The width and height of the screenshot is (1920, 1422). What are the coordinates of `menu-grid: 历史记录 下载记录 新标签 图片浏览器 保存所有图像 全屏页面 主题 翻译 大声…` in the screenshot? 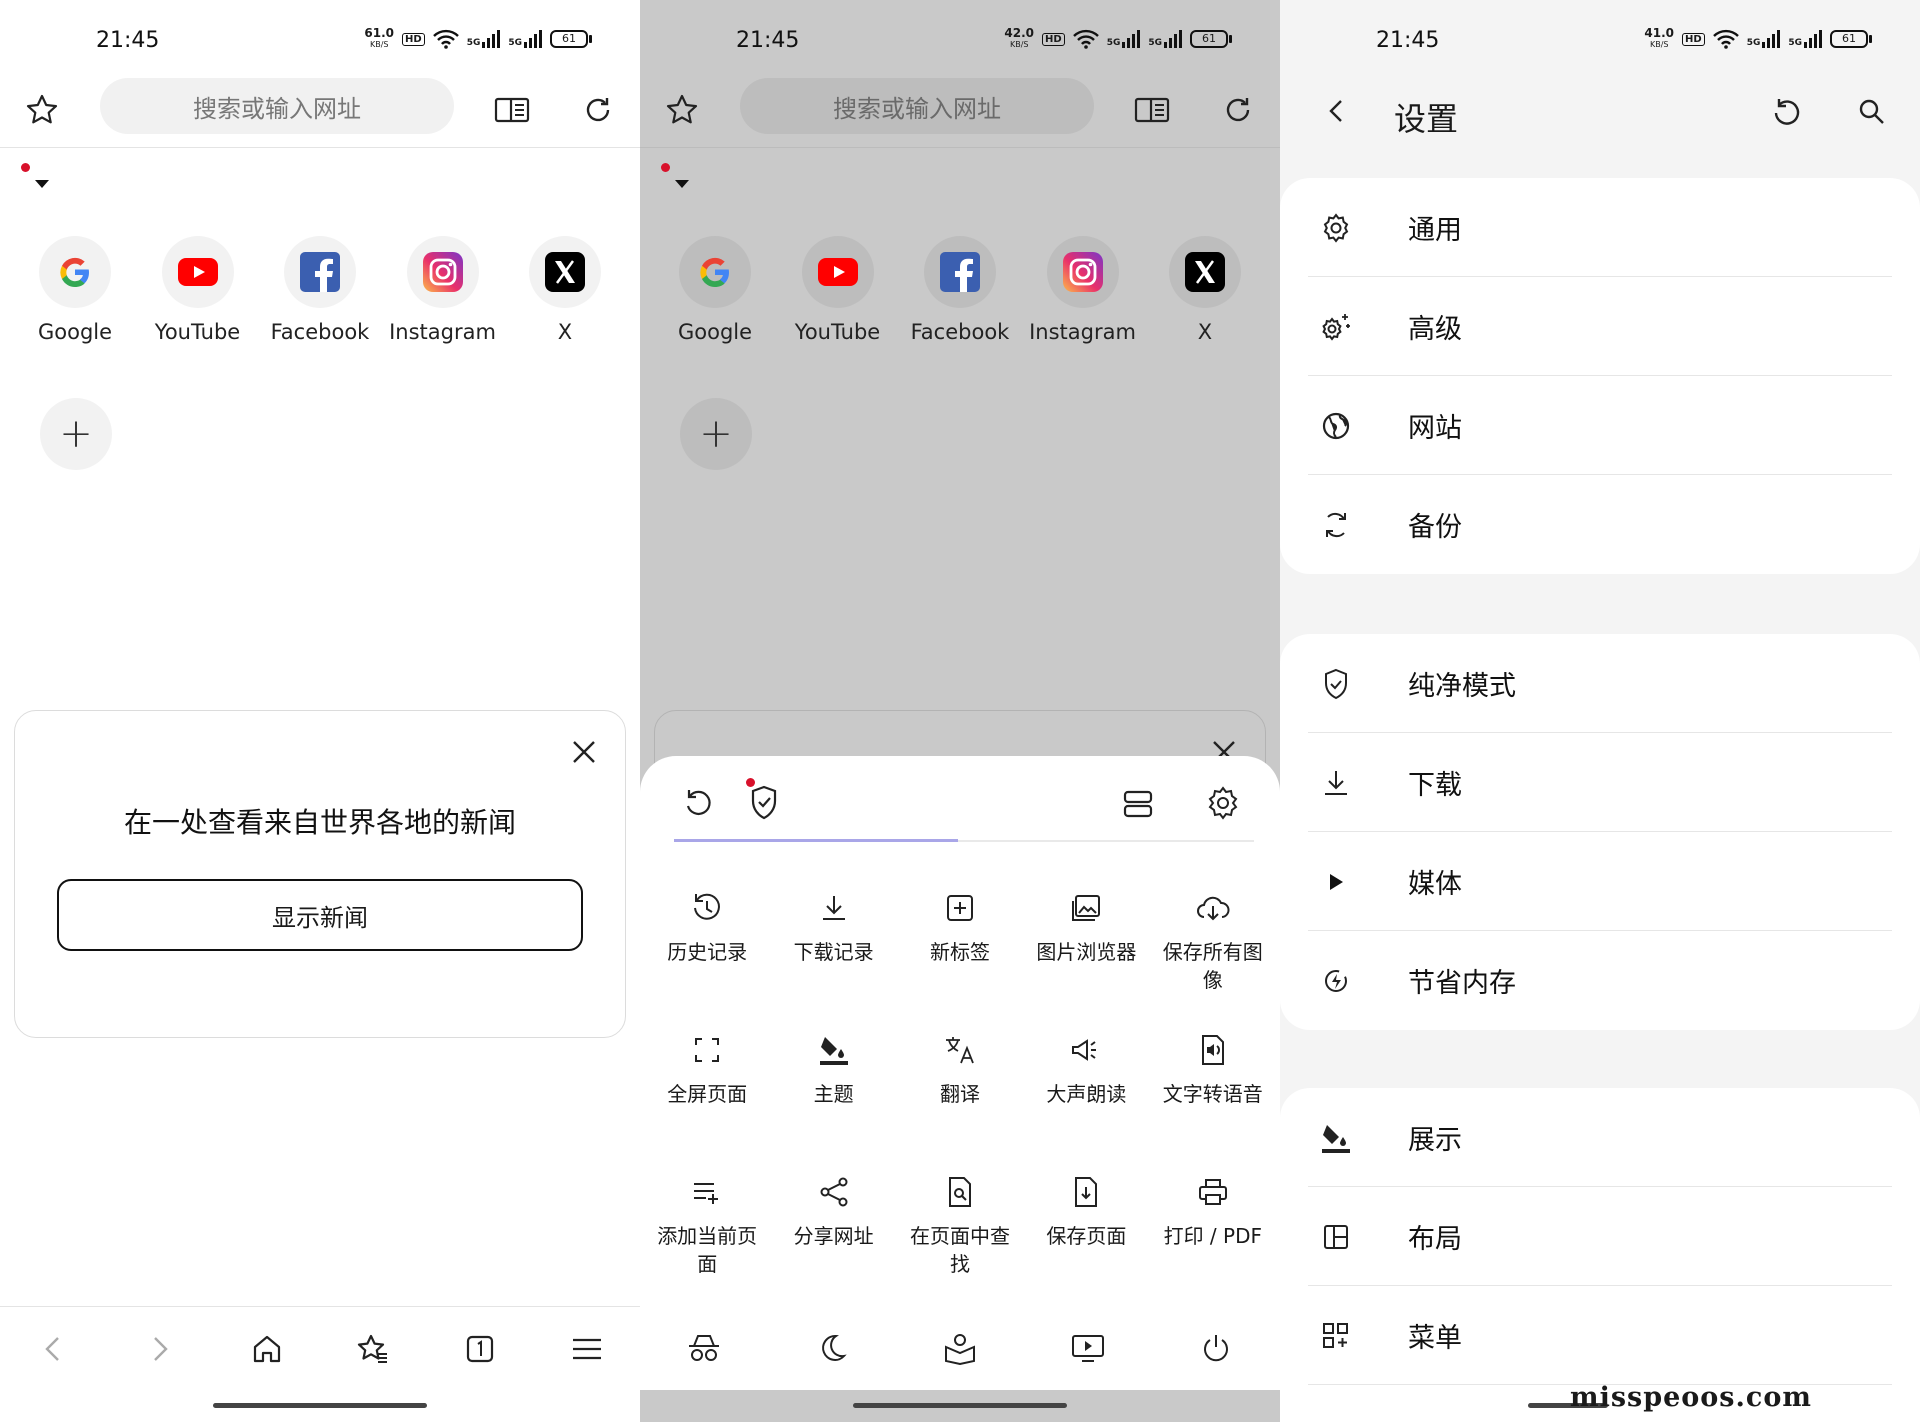 It's located at (960, 1084).